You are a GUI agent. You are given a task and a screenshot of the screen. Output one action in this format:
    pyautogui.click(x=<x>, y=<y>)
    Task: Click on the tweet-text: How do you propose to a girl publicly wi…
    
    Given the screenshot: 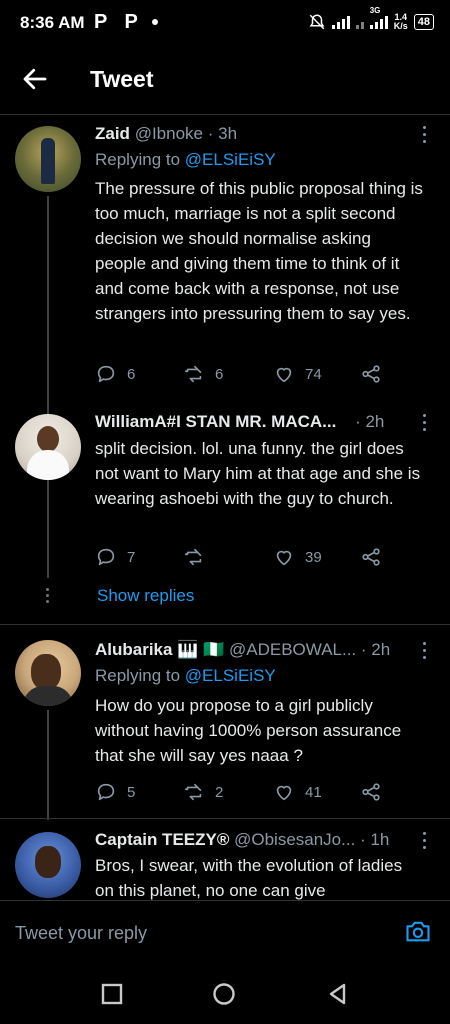 What is the action you would take?
    pyautogui.click(x=248, y=730)
    